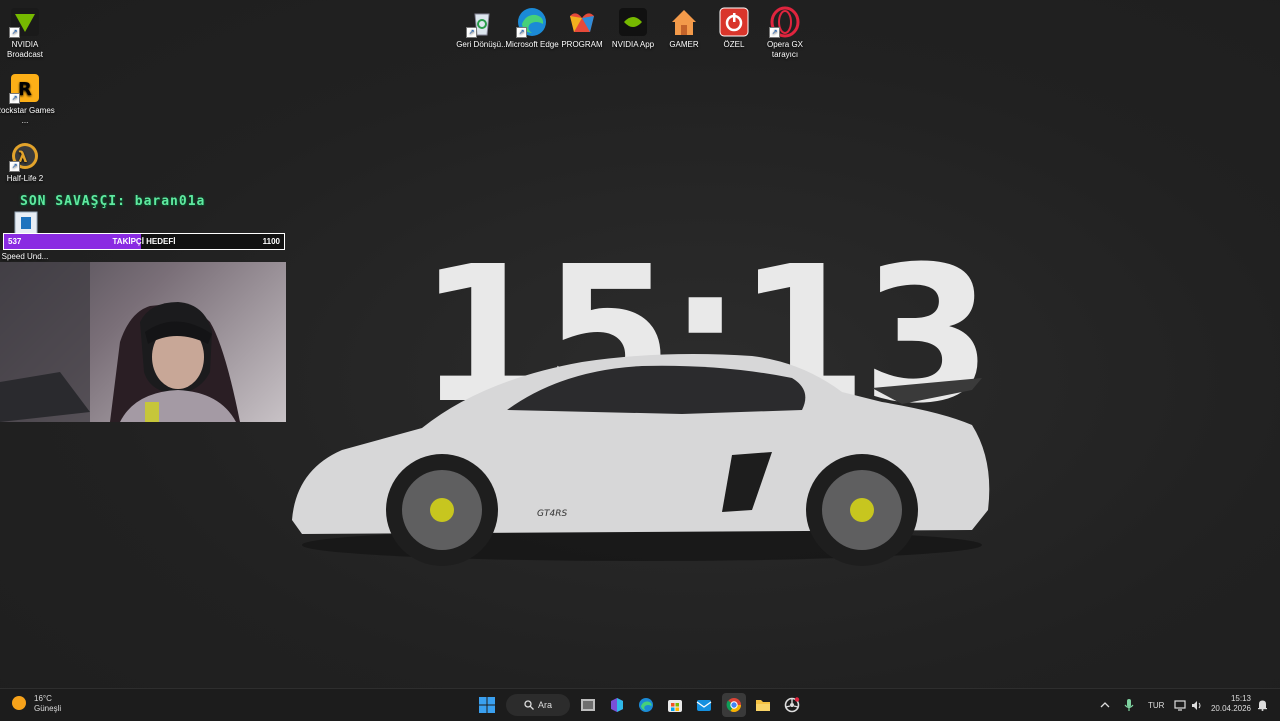 This screenshot has height=721, width=1280. I want to click on follower-goal-bar: 537 TAKİPÇİ HEDEFİ 1100, so click(144, 241).